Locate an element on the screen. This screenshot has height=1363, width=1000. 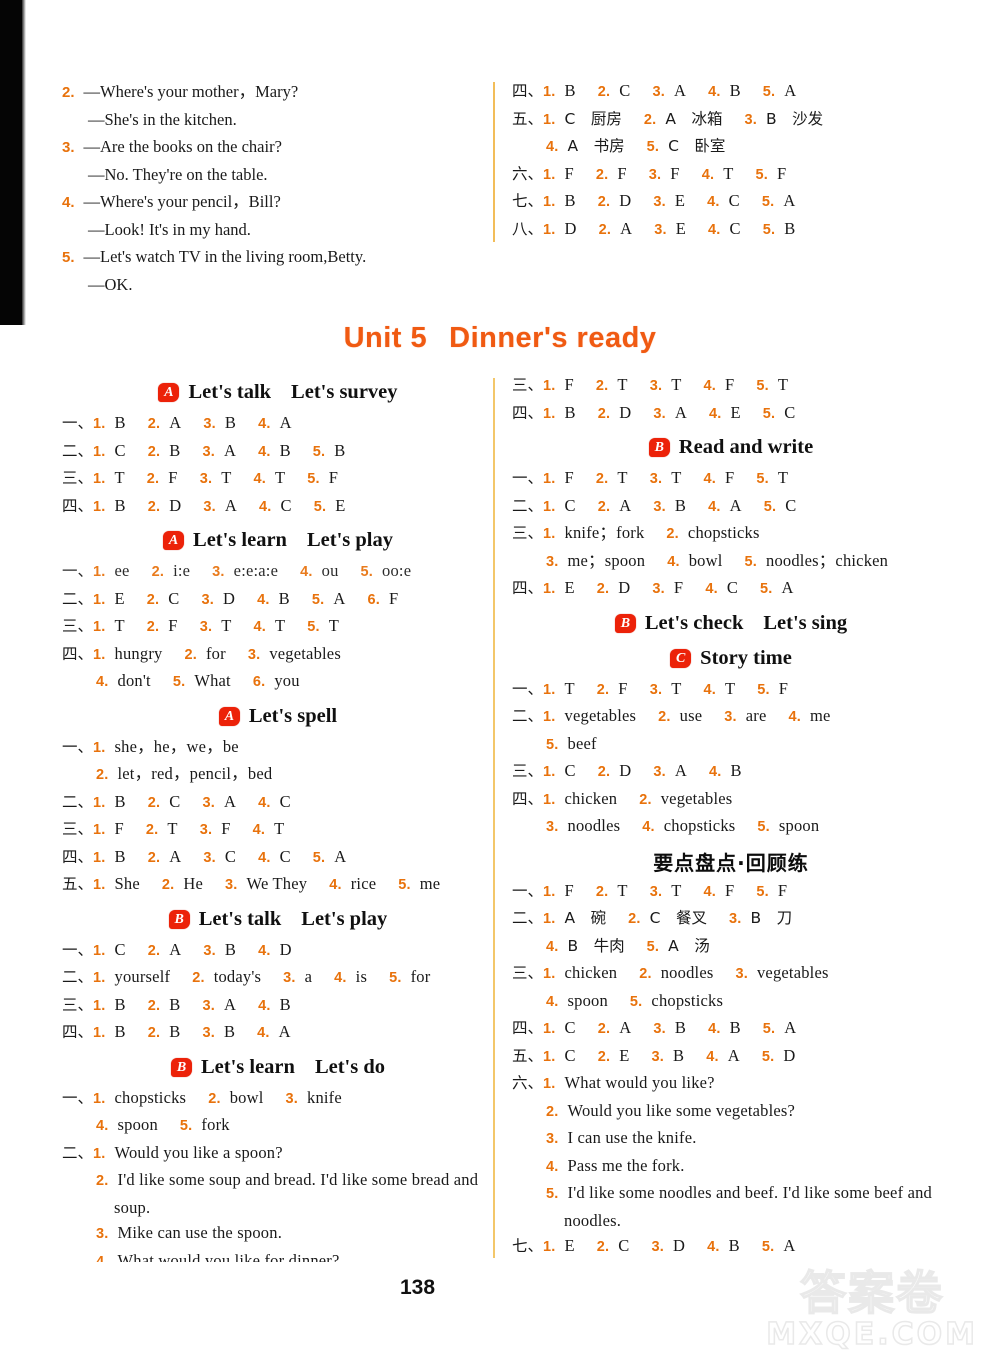
section-badge-icon: A is located at coordinates (169, 392).